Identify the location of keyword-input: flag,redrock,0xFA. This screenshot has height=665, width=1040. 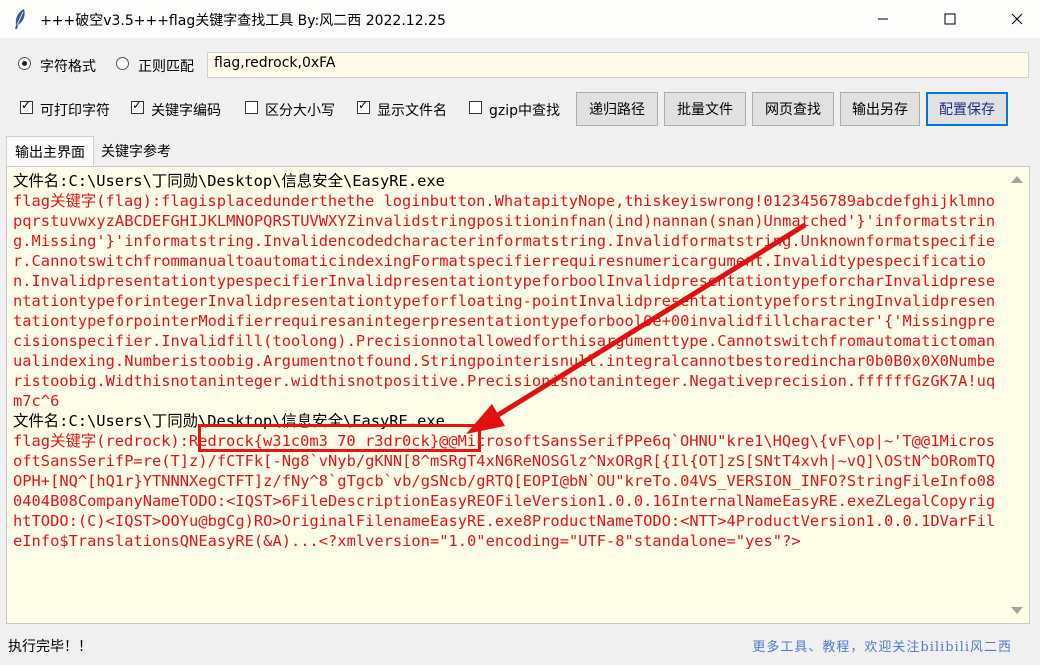
(618, 65).